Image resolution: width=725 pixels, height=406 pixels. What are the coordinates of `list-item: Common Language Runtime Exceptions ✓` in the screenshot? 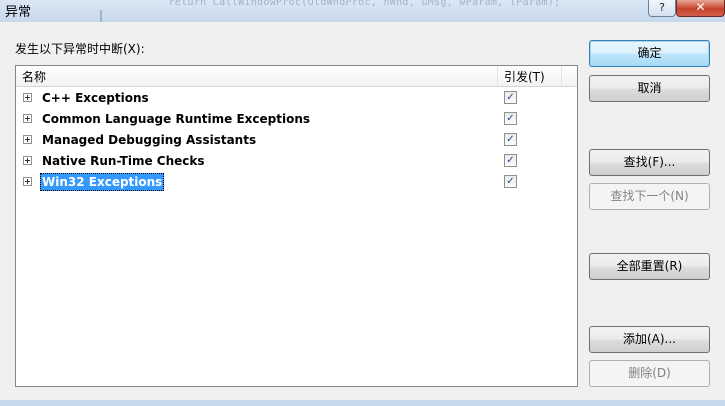 It's located at (296, 119).